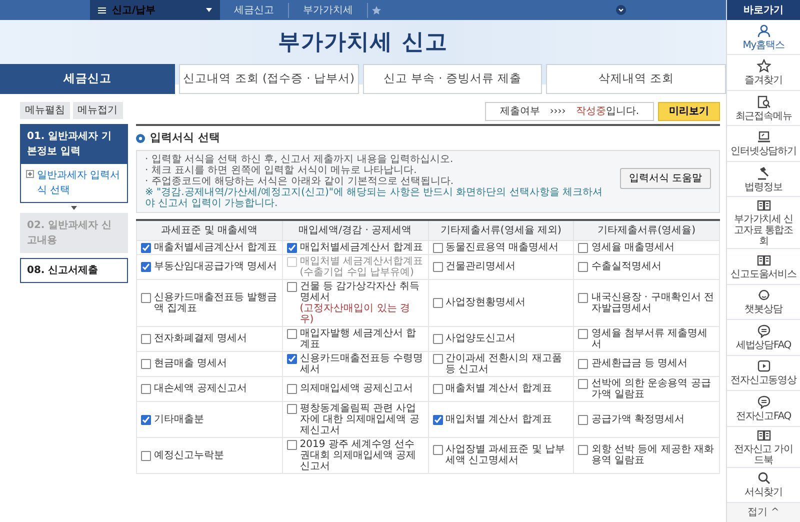 The height and width of the screenshot is (522, 800). Describe the element at coordinates (355, 230) in the screenshot. I see `column-header: 매입세액/경감 · 공제세액` at that location.